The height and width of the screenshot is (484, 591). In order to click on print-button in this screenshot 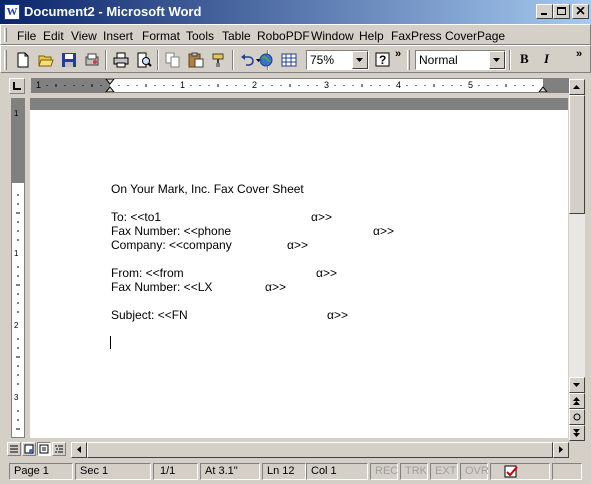, I will do `click(121, 60)`.